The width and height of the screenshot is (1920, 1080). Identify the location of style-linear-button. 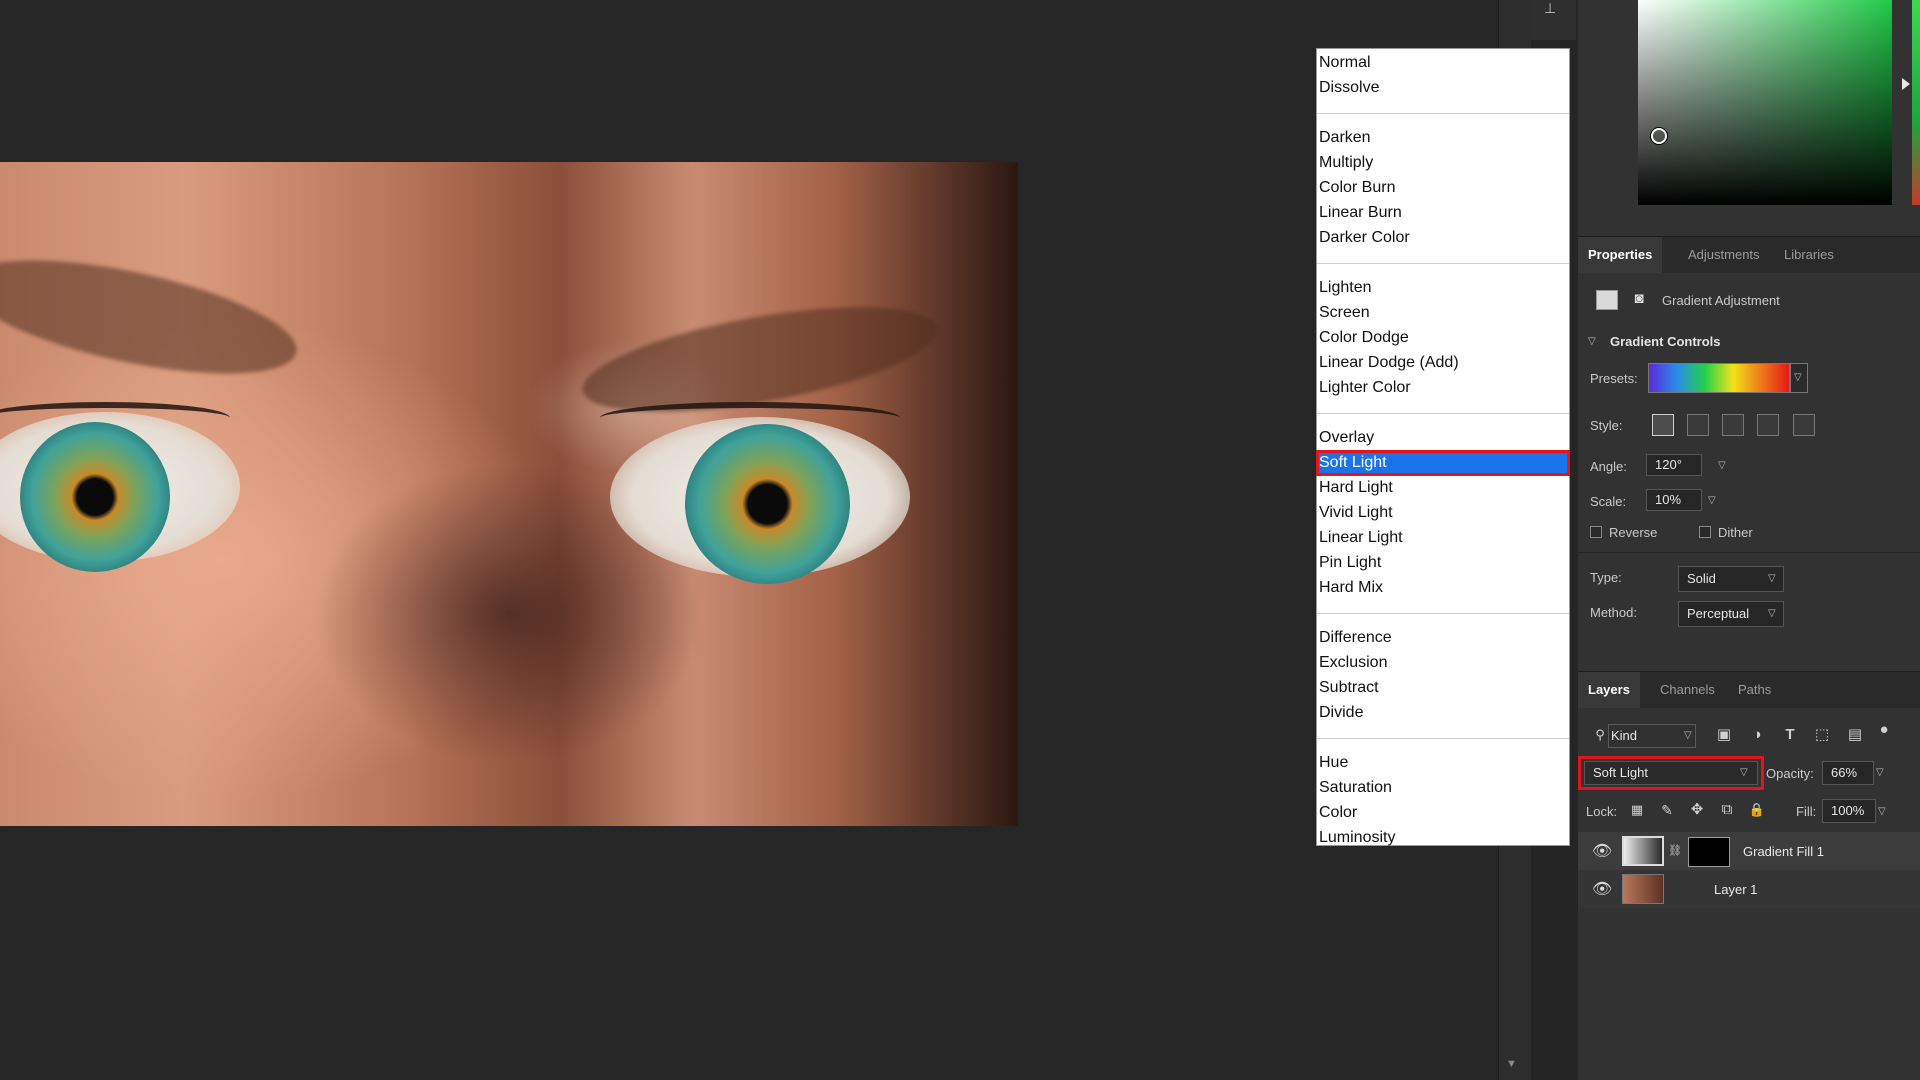
(1663, 425).